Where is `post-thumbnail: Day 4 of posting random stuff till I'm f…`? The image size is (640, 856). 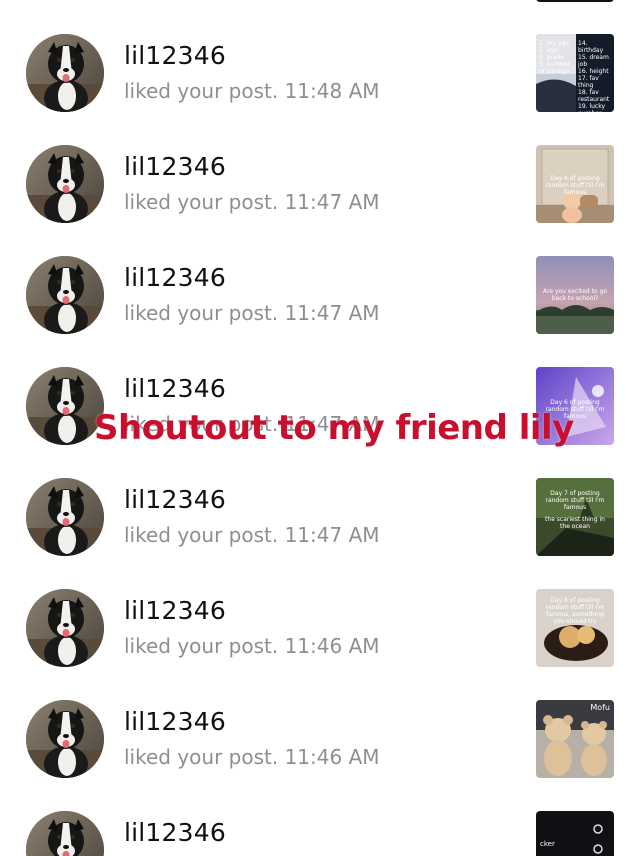 post-thumbnail: Day 4 of posting random stuff till I'm f… is located at coordinates (575, 184).